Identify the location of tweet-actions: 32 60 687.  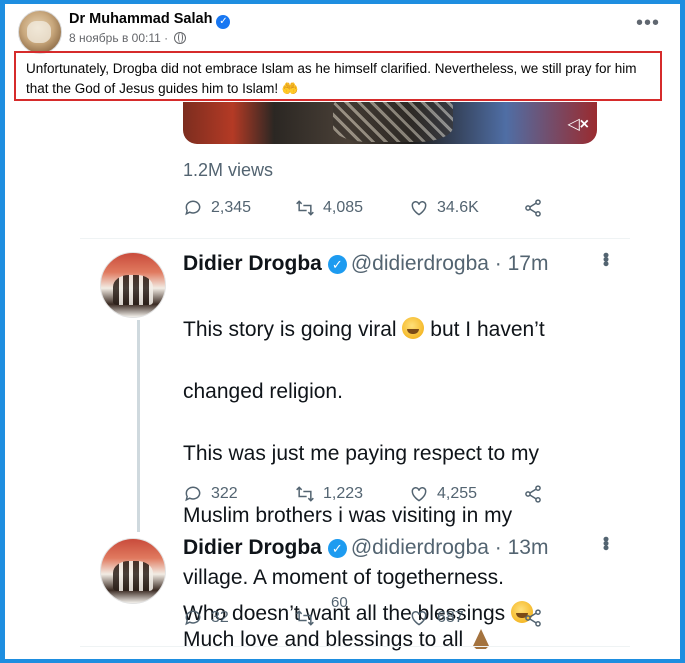
(383, 613).